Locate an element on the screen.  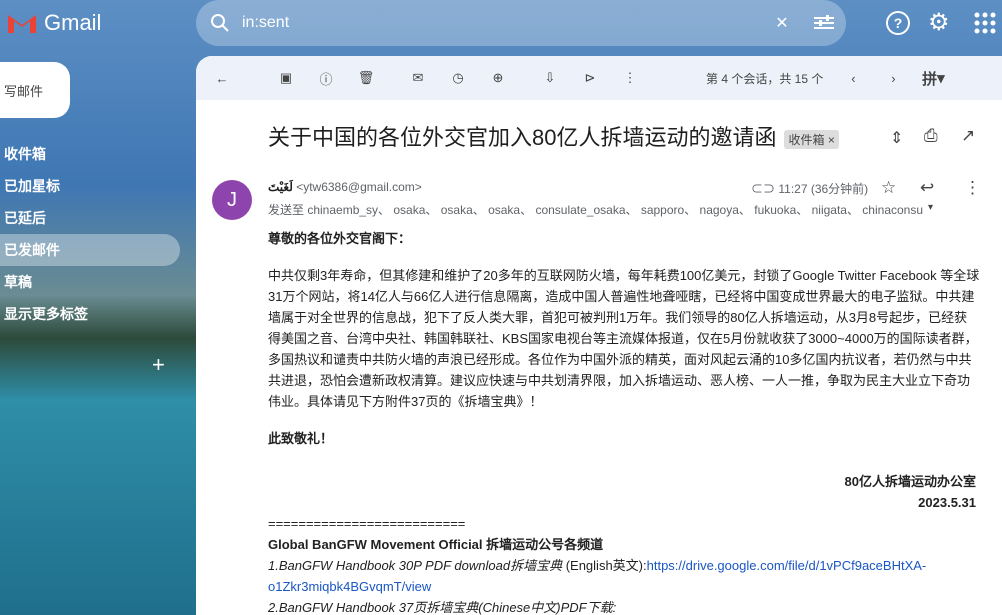
add-label-icon: + is located at coordinates (158, 365).